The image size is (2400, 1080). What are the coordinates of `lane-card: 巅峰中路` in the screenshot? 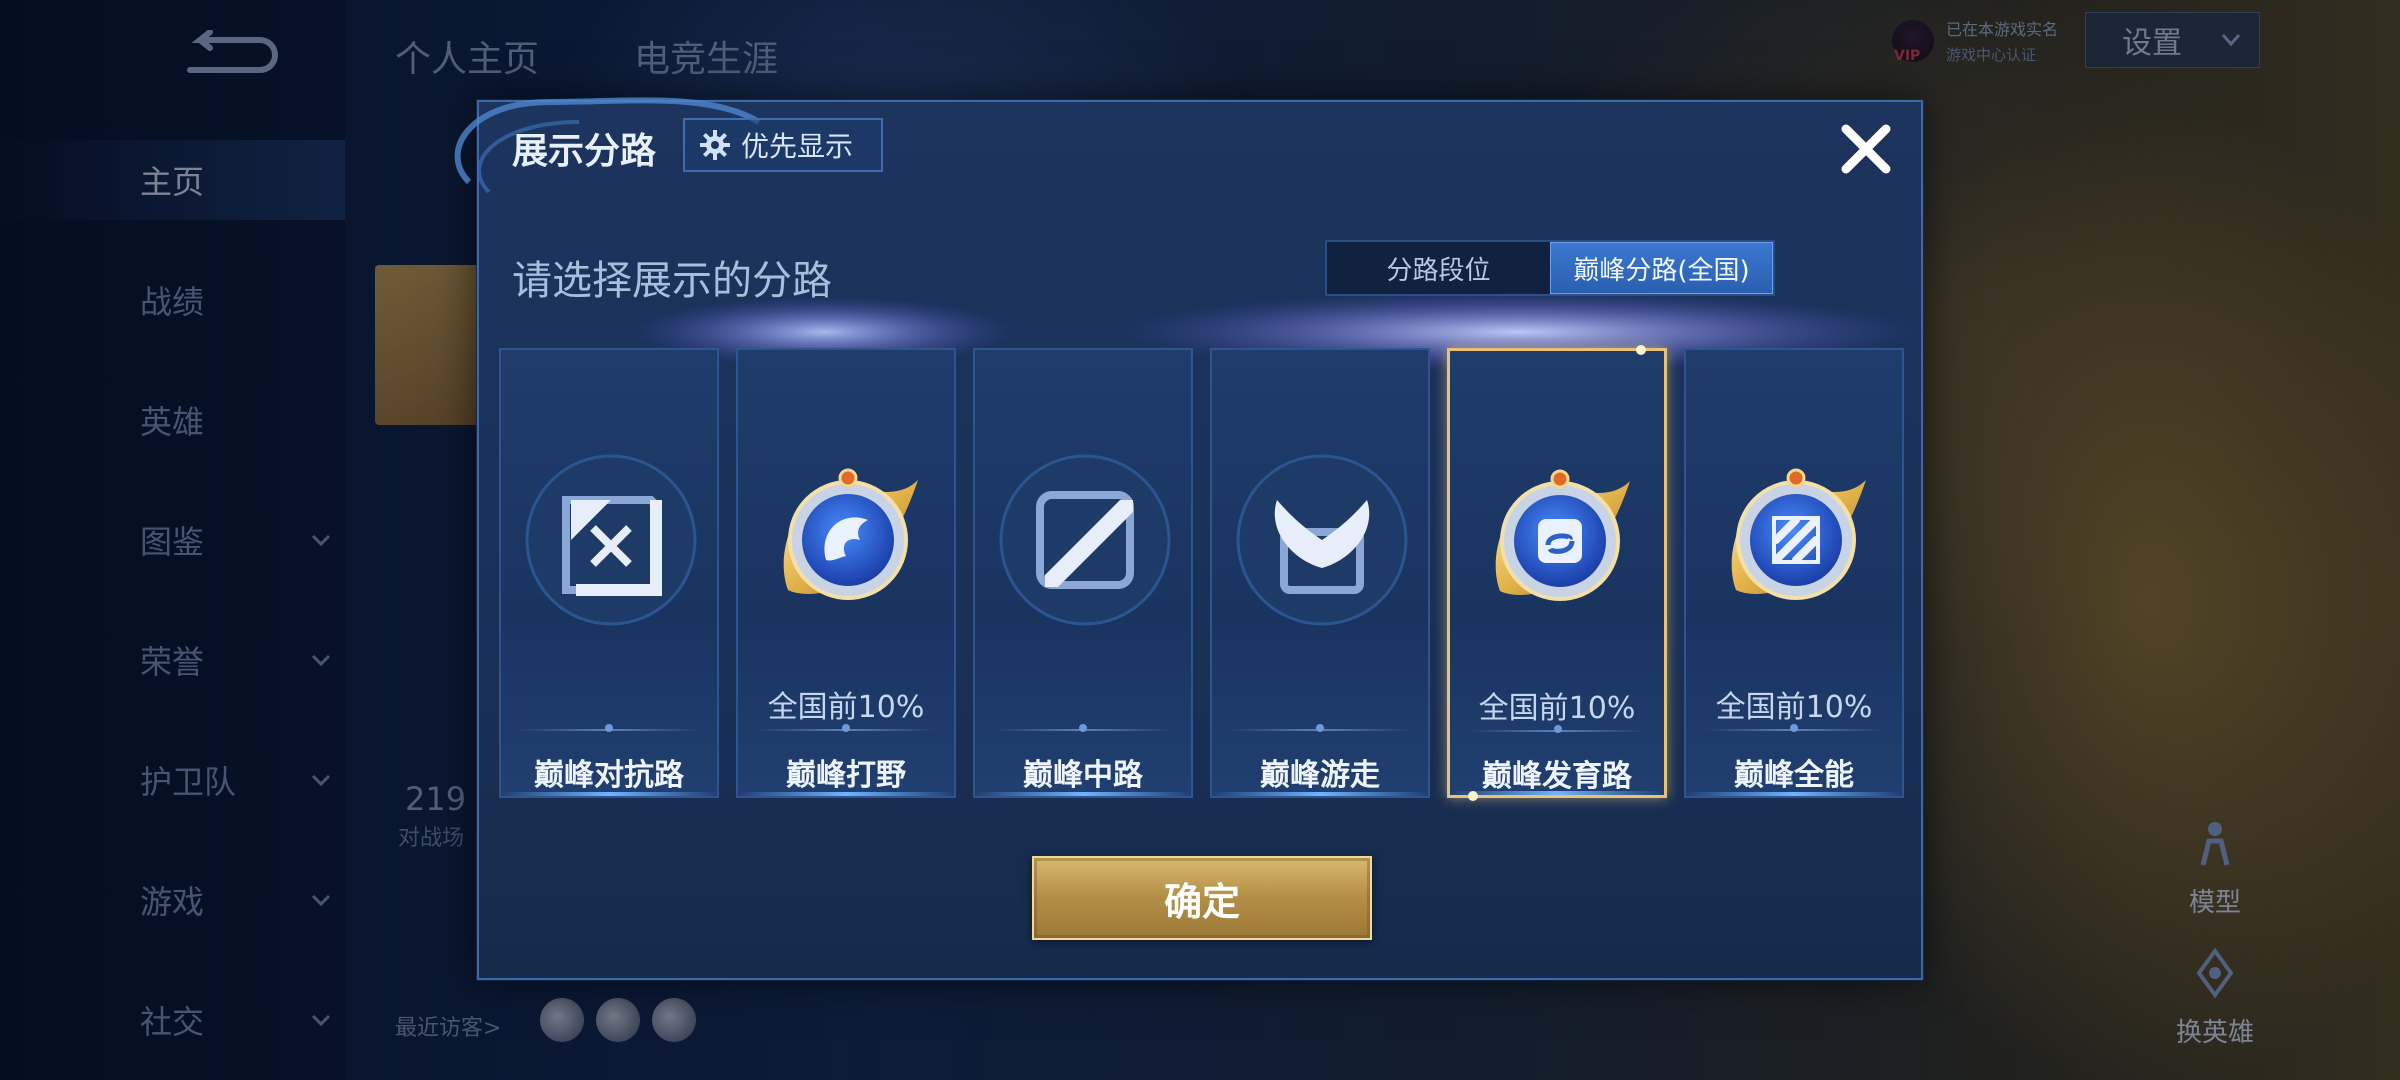 It's located at (1083, 573).